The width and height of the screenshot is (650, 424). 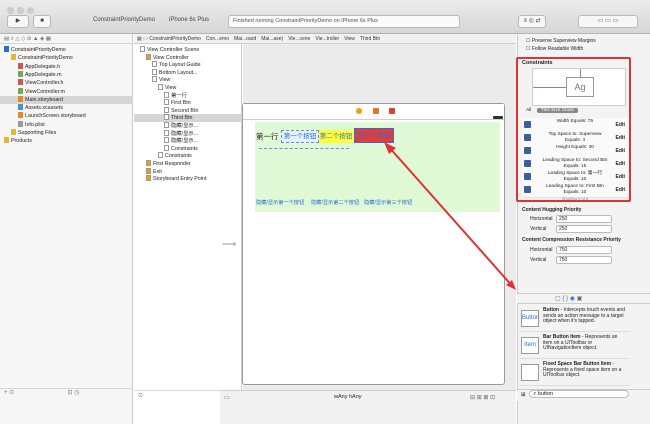 I want to click on navigator-item: AppDelegate.m, so click(x=66, y=74).